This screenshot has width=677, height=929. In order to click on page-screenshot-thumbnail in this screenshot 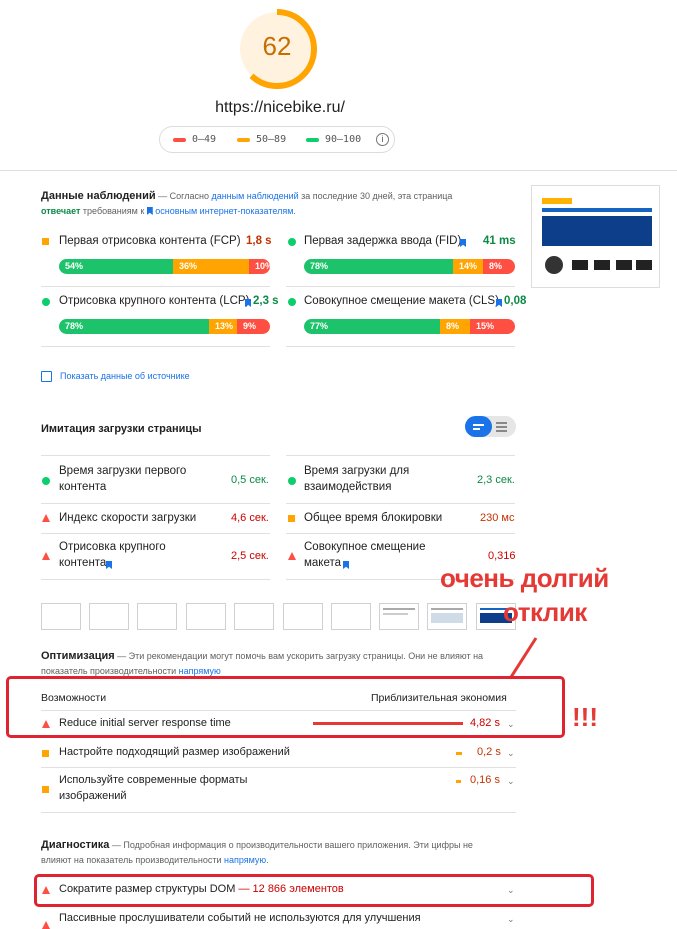, I will do `click(595, 236)`.